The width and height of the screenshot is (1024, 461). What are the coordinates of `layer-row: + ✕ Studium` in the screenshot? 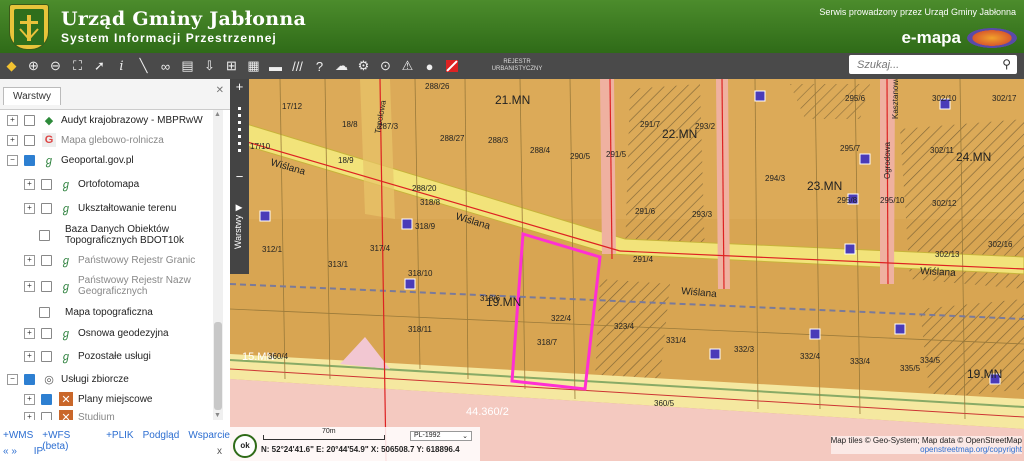 It's located at (106, 413).